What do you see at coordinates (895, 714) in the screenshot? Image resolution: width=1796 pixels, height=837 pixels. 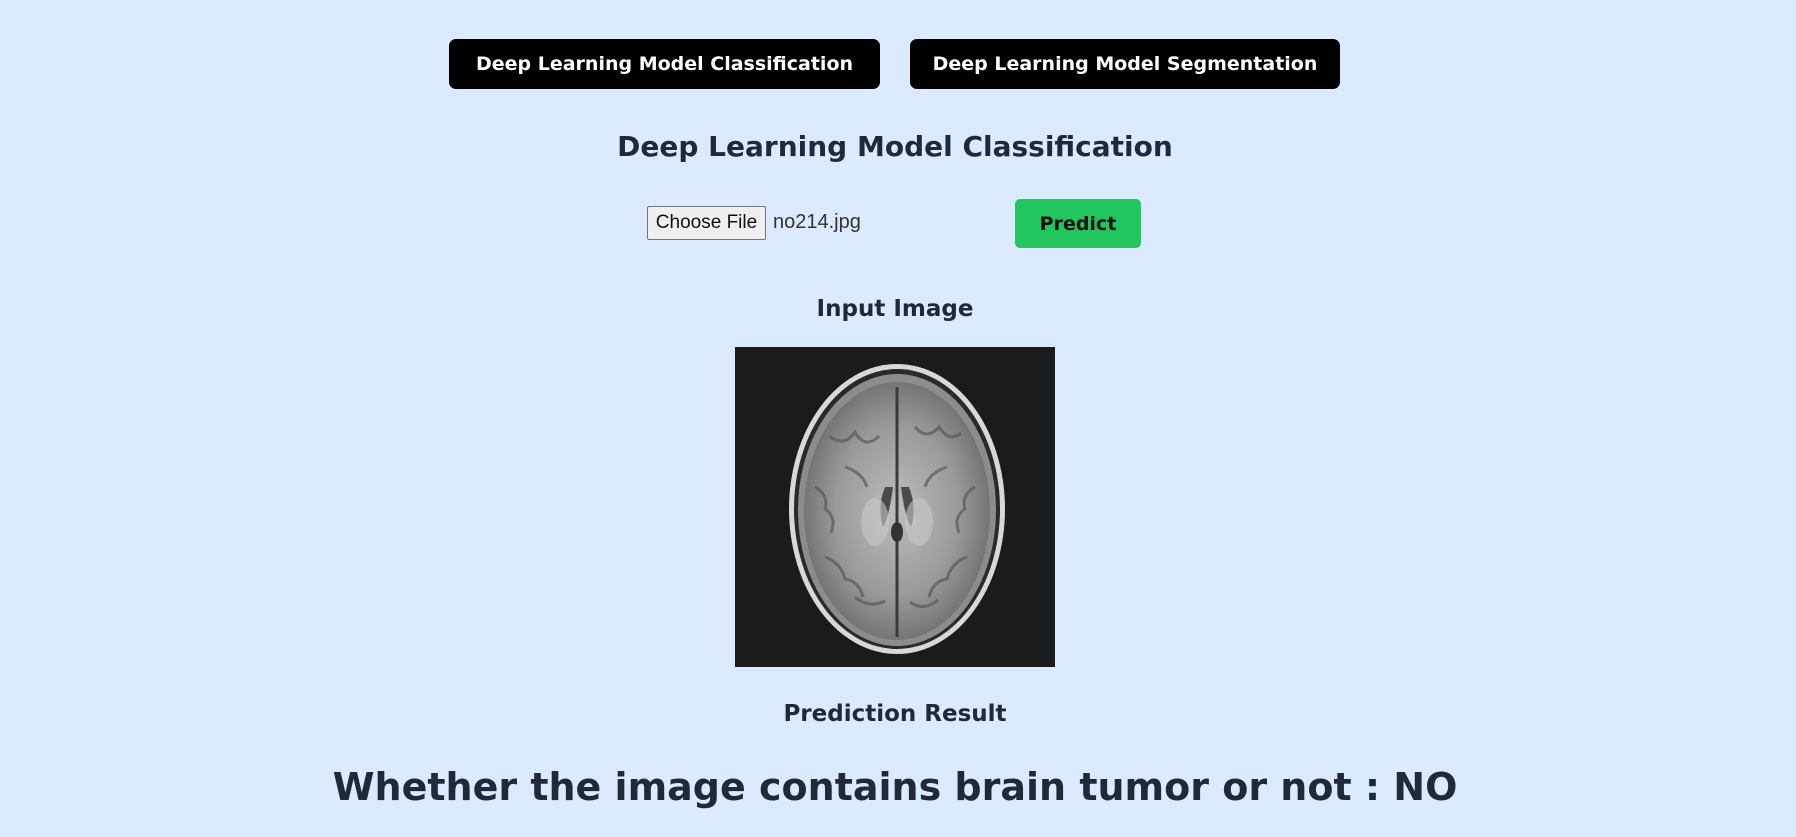 I see `prediction-result-heading: Prediction Result` at bounding box center [895, 714].